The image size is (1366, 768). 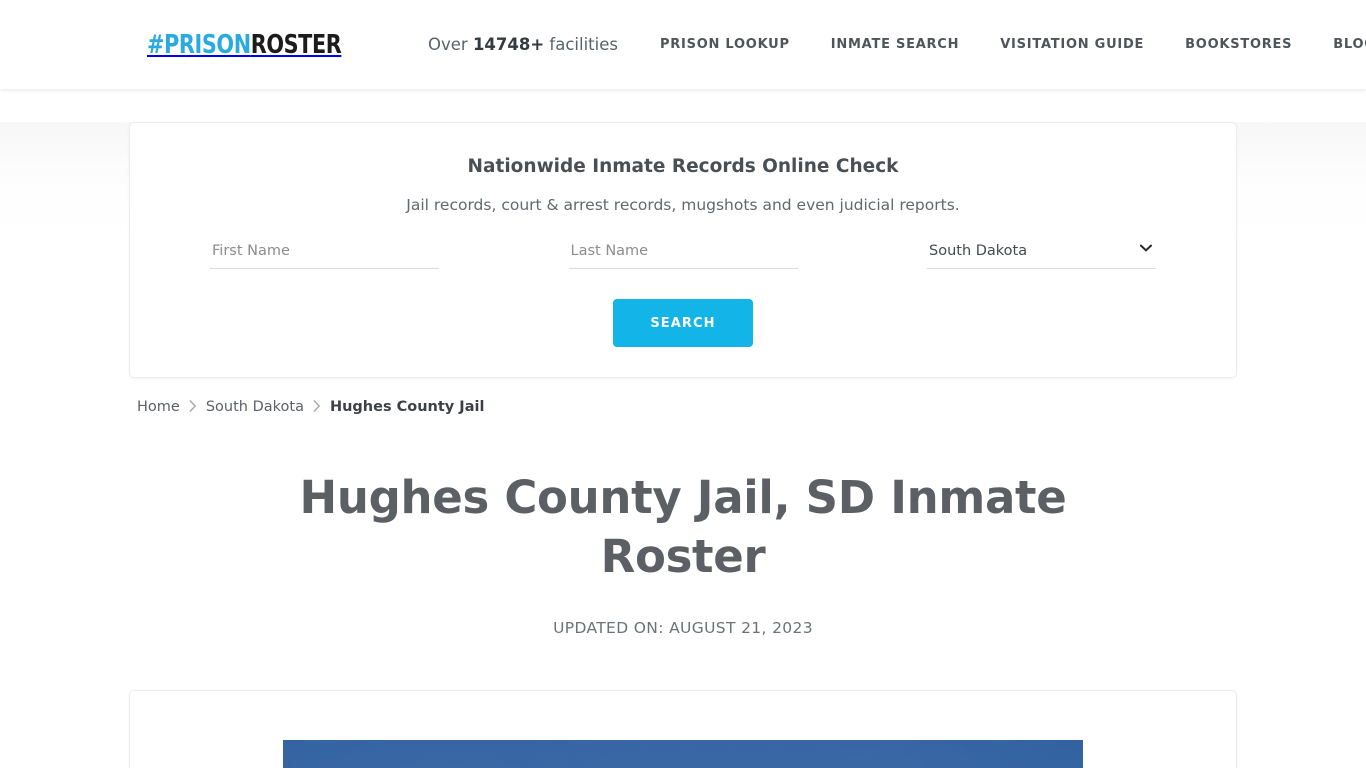 What do you see at coordinates (450, 44) in the screenshot?
I see `facilities-prefix: Over` at bounding box center [450, 44].